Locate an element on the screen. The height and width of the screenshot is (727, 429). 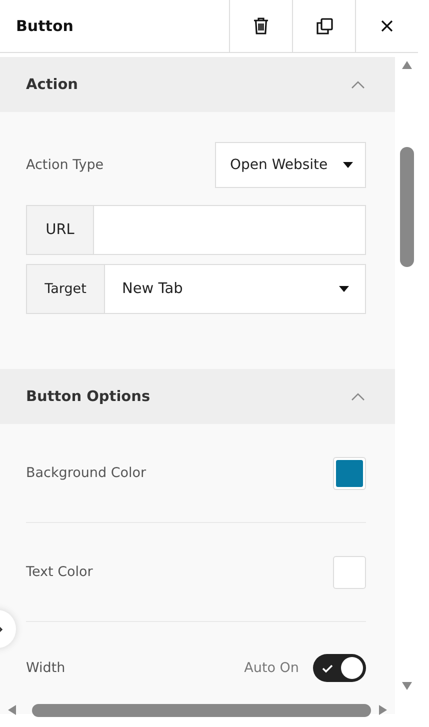
addon-label: Target is located at coordinates (66, 289).